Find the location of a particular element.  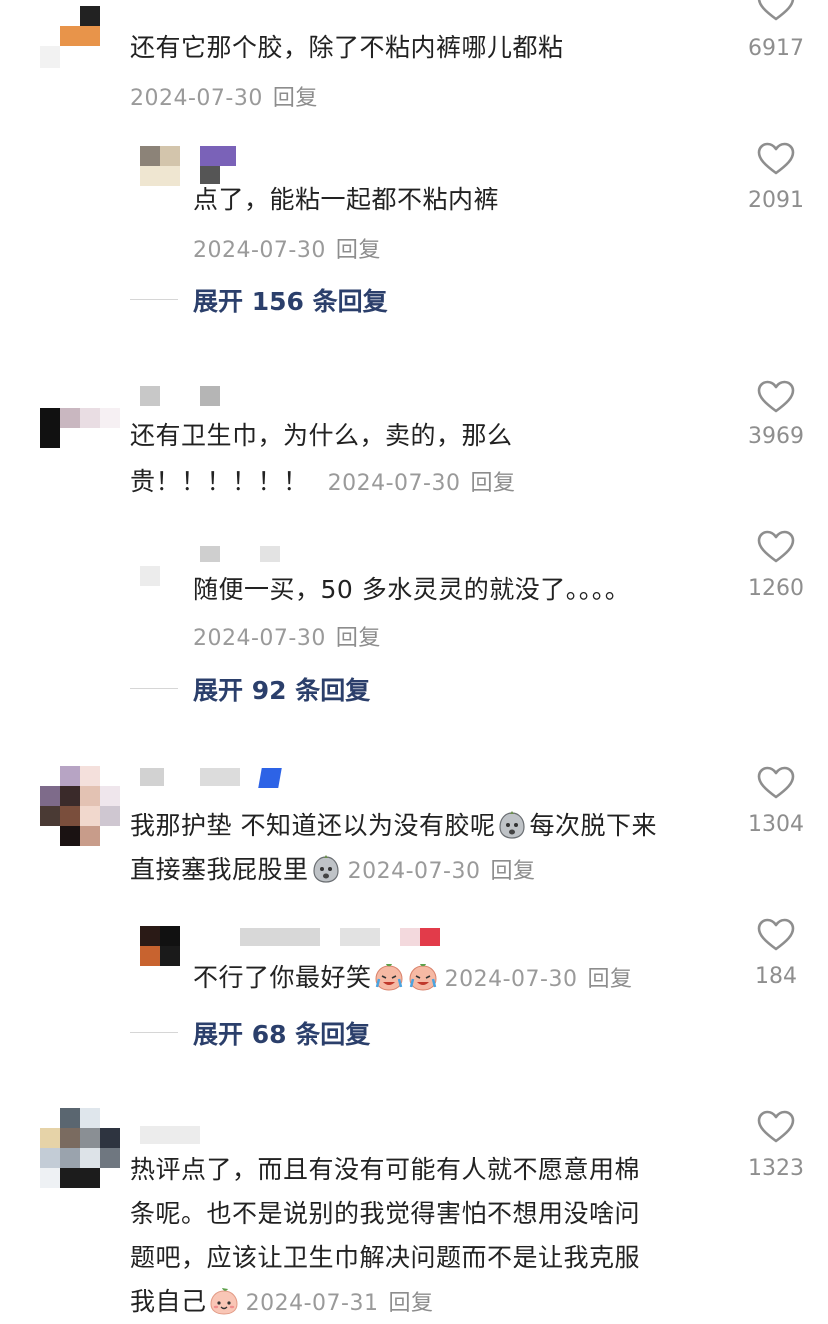

expand-replies-button: 展开 68 条回复 is located at coordinates (281, 1033).